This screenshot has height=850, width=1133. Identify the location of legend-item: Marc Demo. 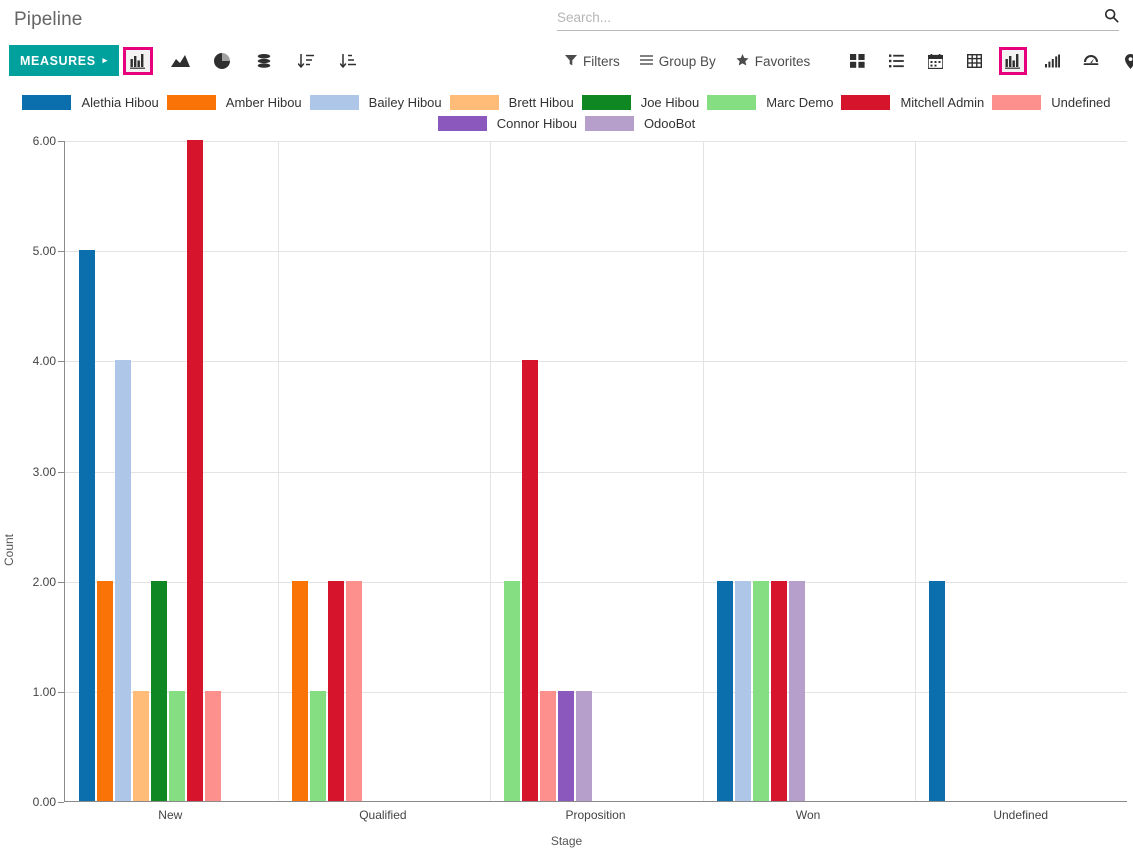
(770, 102).